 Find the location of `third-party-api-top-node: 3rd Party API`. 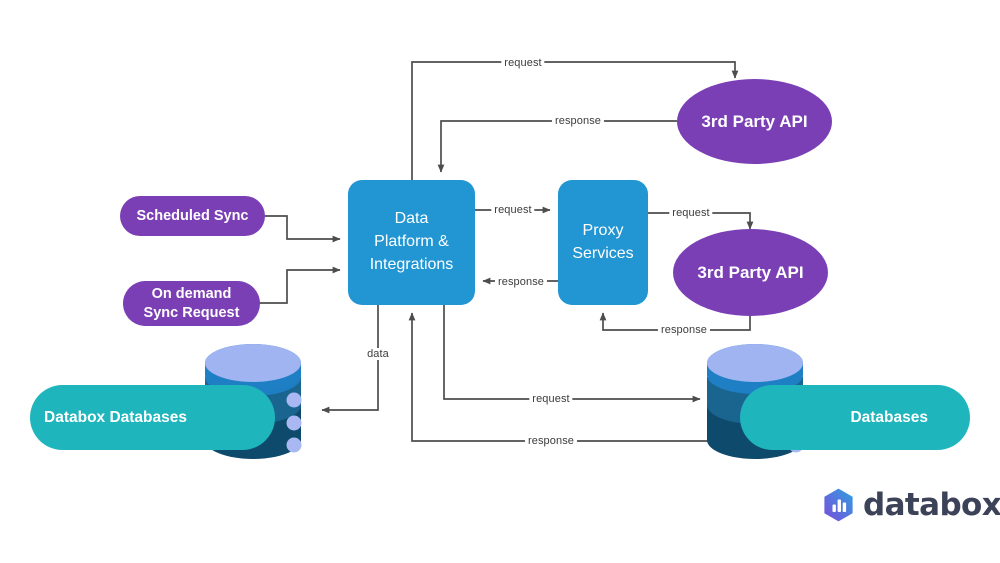

third-party-api-top-node: 3rd Party API is located at coordinates (754, 121).